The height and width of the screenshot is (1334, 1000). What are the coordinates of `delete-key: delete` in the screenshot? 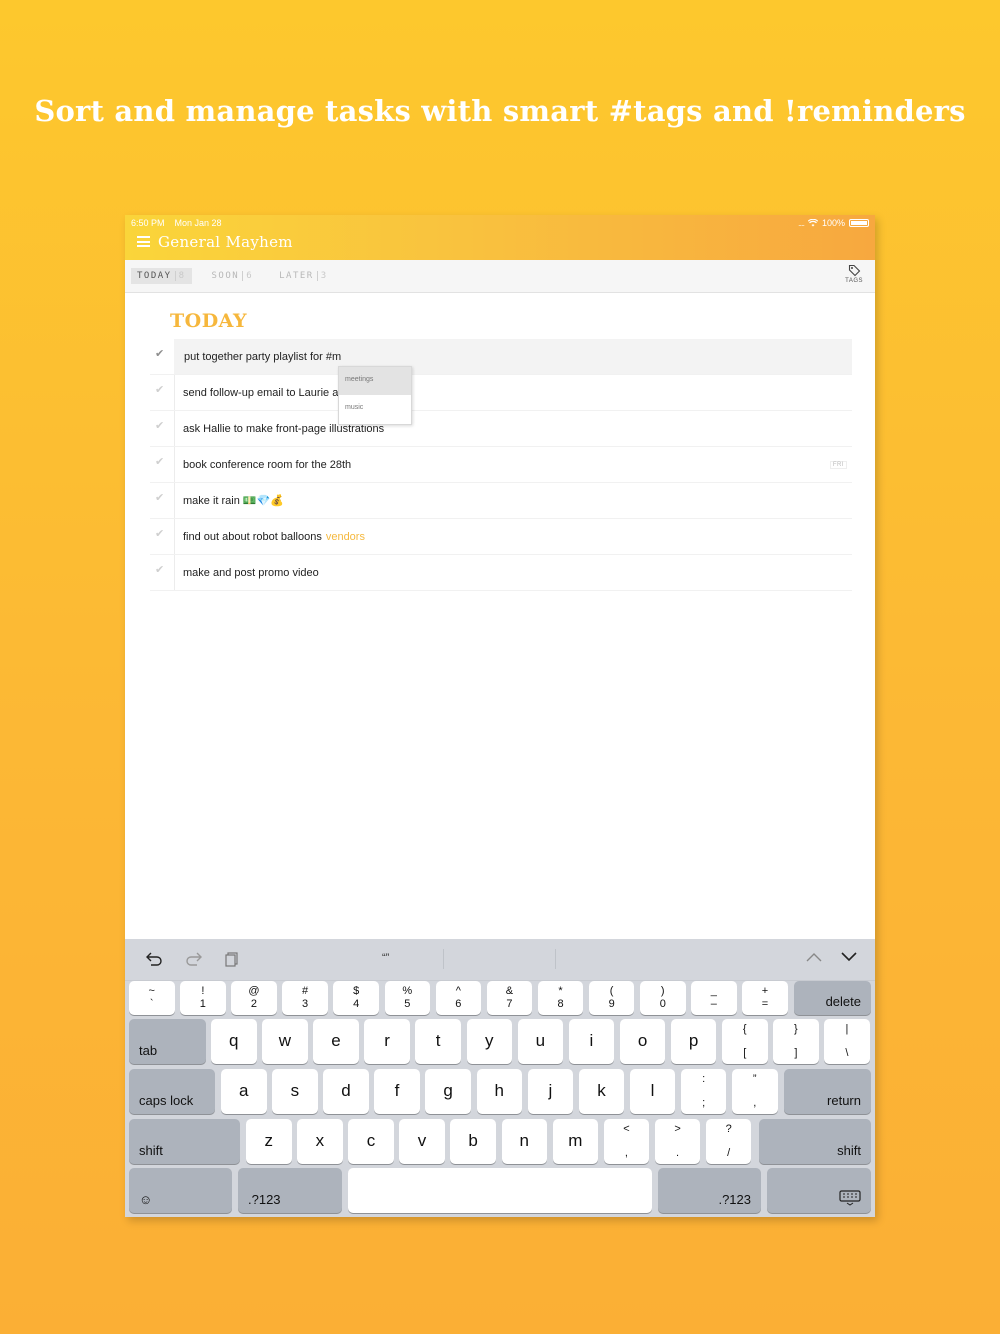 It's located at (832, 998).